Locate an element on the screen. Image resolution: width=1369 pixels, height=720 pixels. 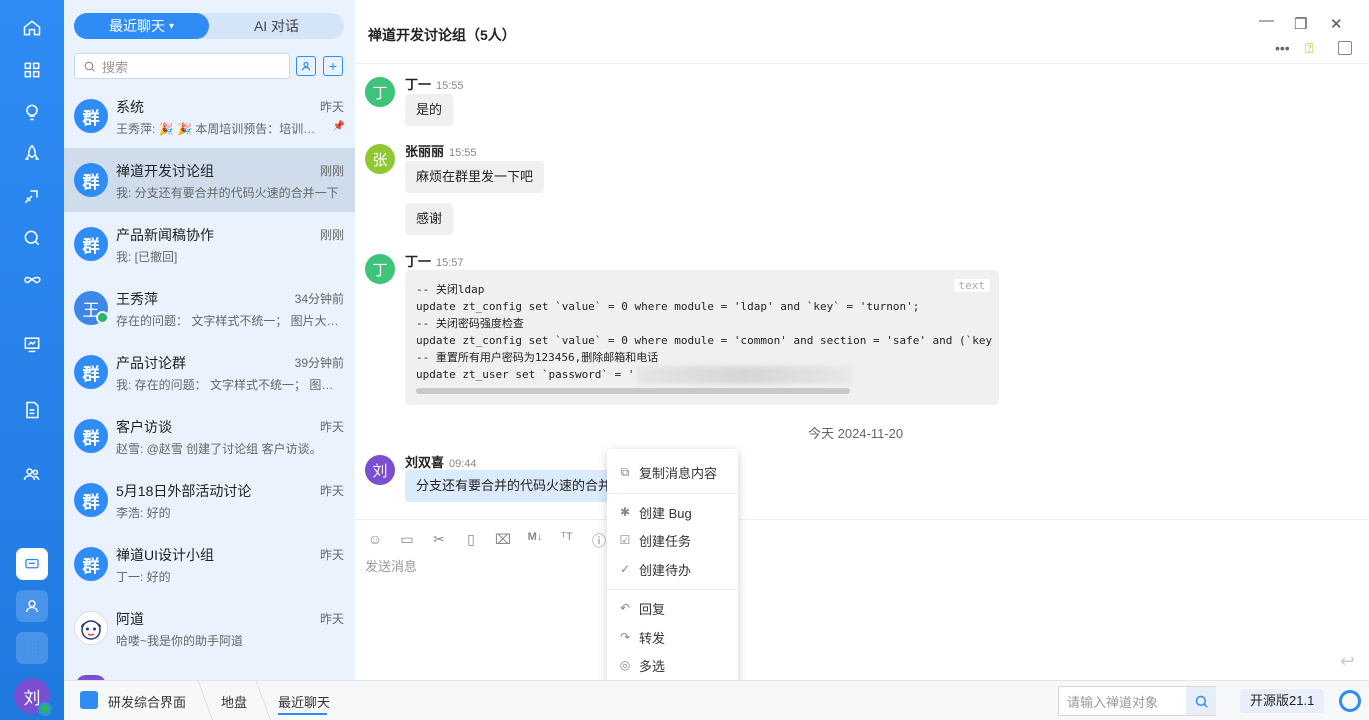
version-badge: 开源版21.1 is located at coordinates (1282, 701).